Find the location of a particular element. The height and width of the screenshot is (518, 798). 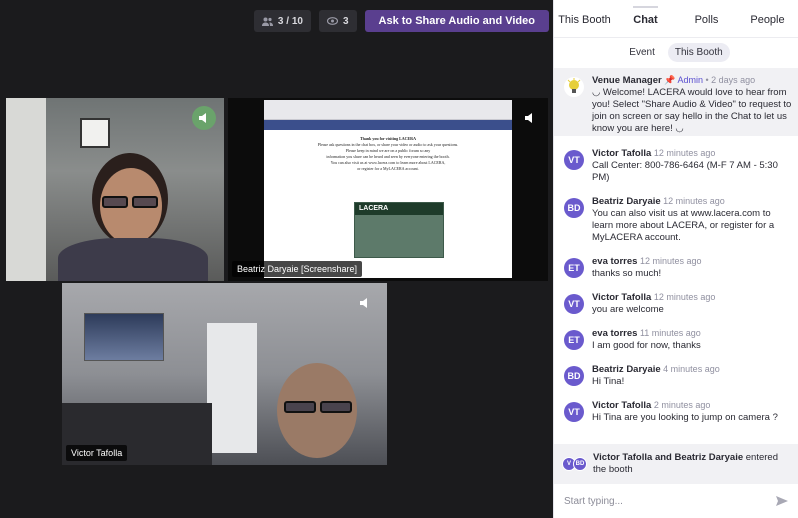

eye-icon is located at coordinates (332, 21).